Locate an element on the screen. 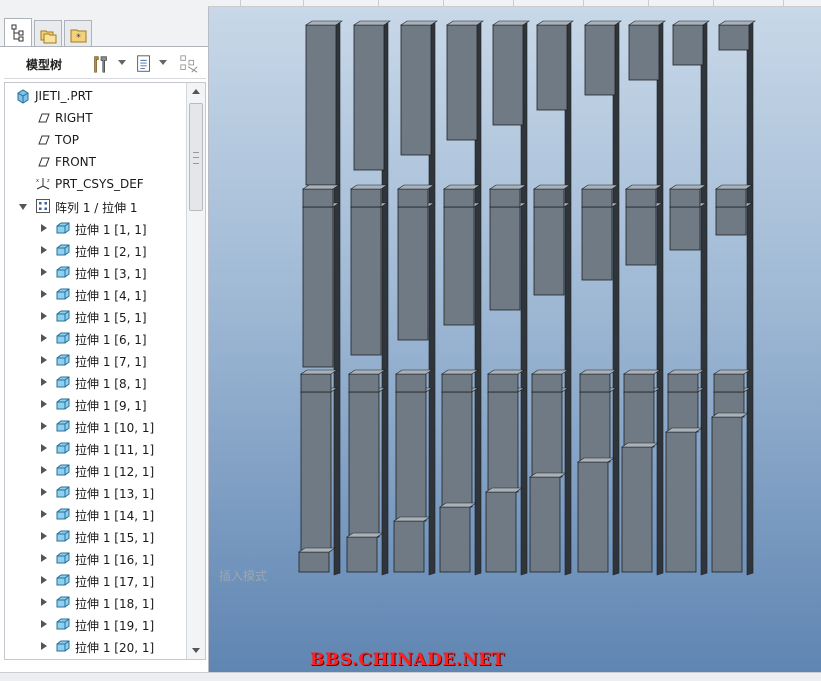 The width and height of the screenshot is (821, 681). tree-item-label: 拉伸 1 [4, 1] is located at coordinates (111, 296).